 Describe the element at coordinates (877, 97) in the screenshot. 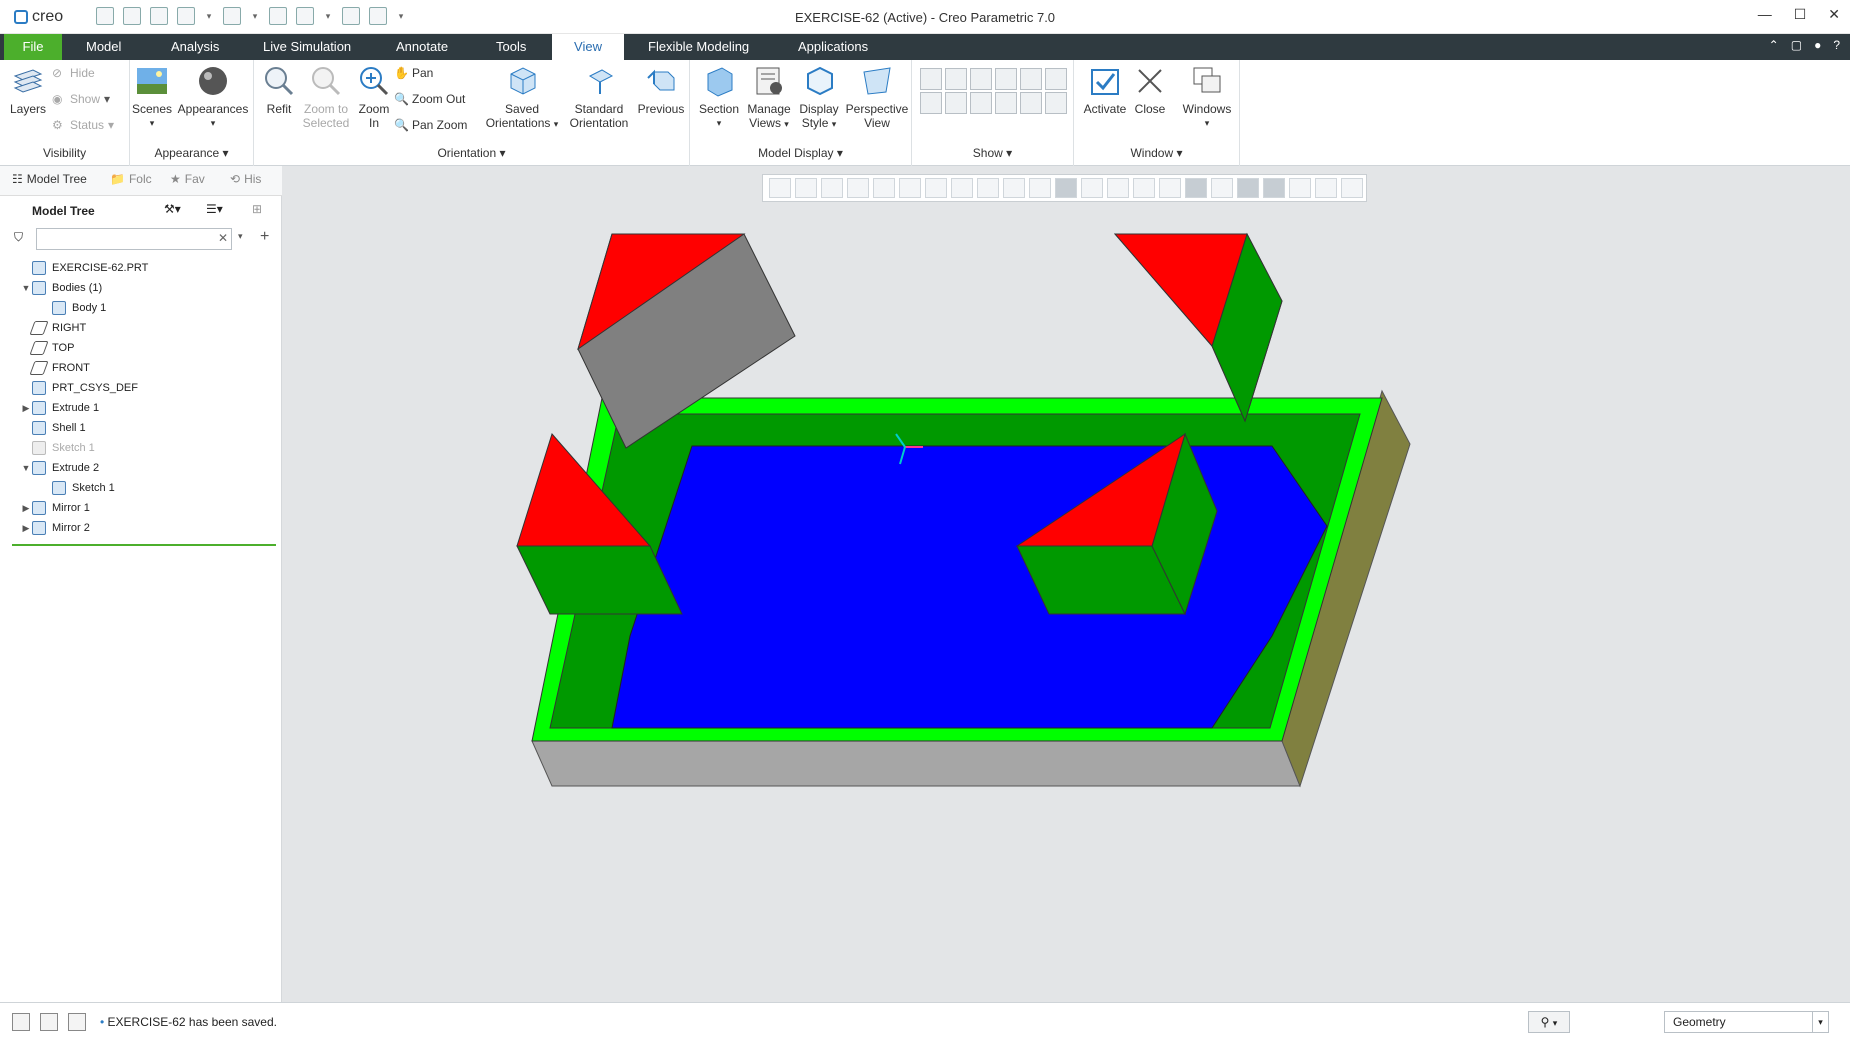

I see `perspective-view-button: Perspective View` at that location.